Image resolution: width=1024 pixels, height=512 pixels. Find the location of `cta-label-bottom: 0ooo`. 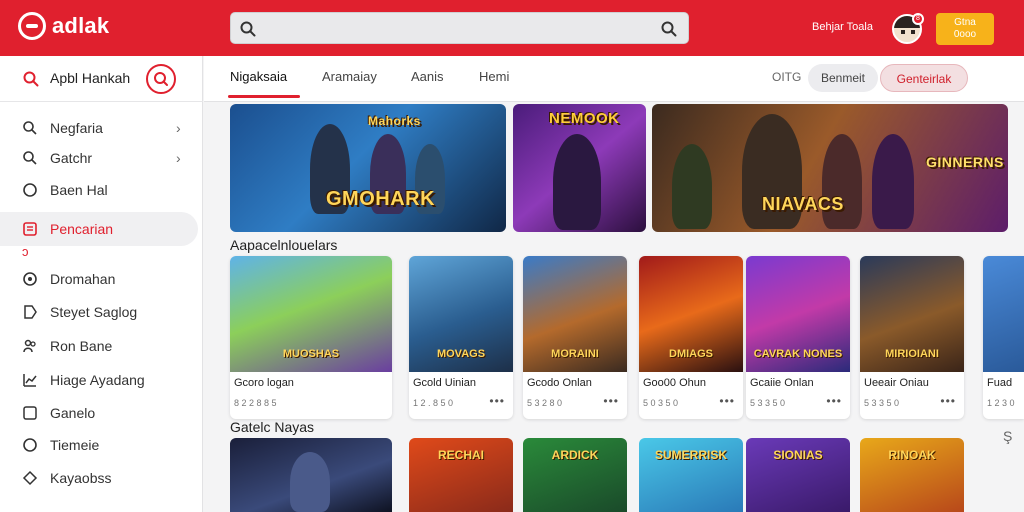

cta-label-bottom: 0ooo is located at coordinates (965, 34).